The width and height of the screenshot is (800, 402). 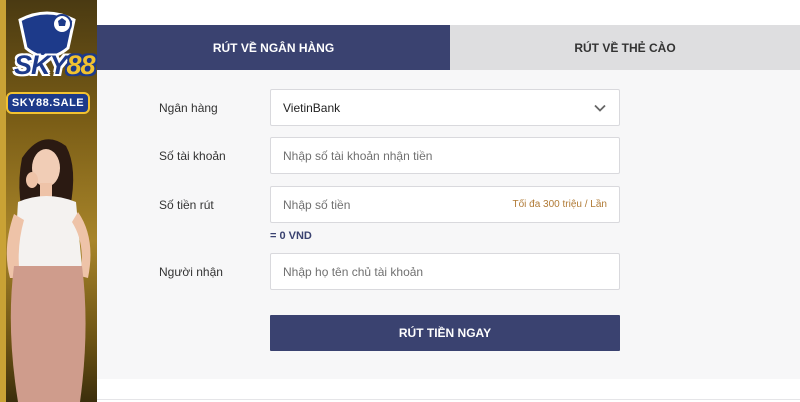 I want to click on chevron-down-icon, so click(x=600, y=108).